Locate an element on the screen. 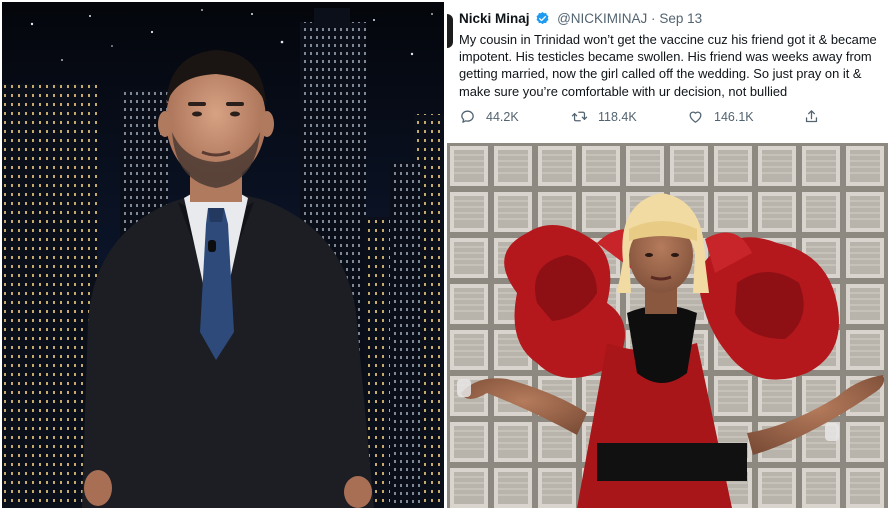 The width and height of the screenshot is (890, 510). verified-badge-icon is located at coordinates (542, 18).